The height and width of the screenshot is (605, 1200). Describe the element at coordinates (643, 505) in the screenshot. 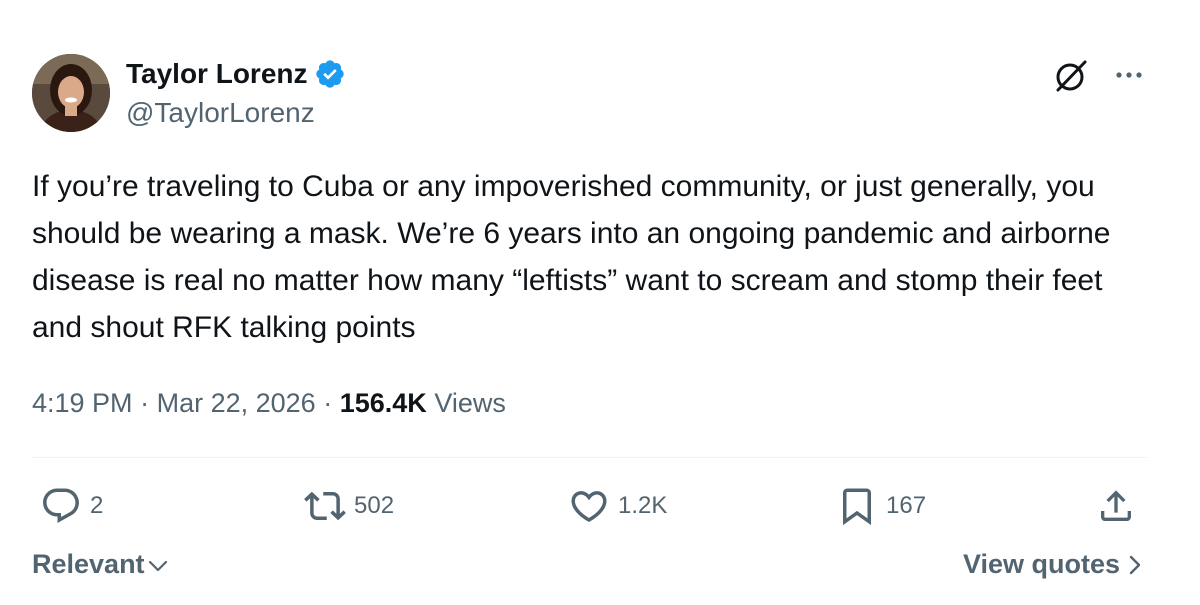

I see `like-count: 1.2K` at that location.